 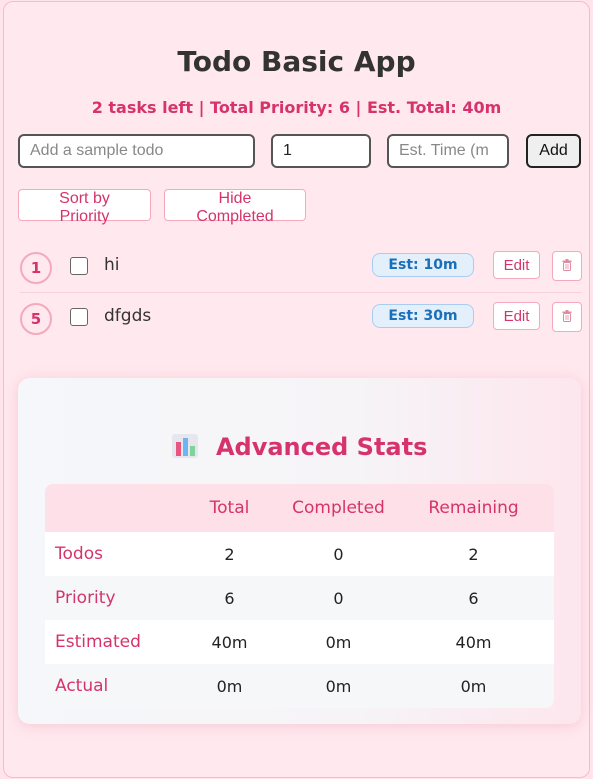 What do you see at coordinates (473, 508) in the screenshot?
I see `column-header: Remaining` at bounding box center [473, 508].